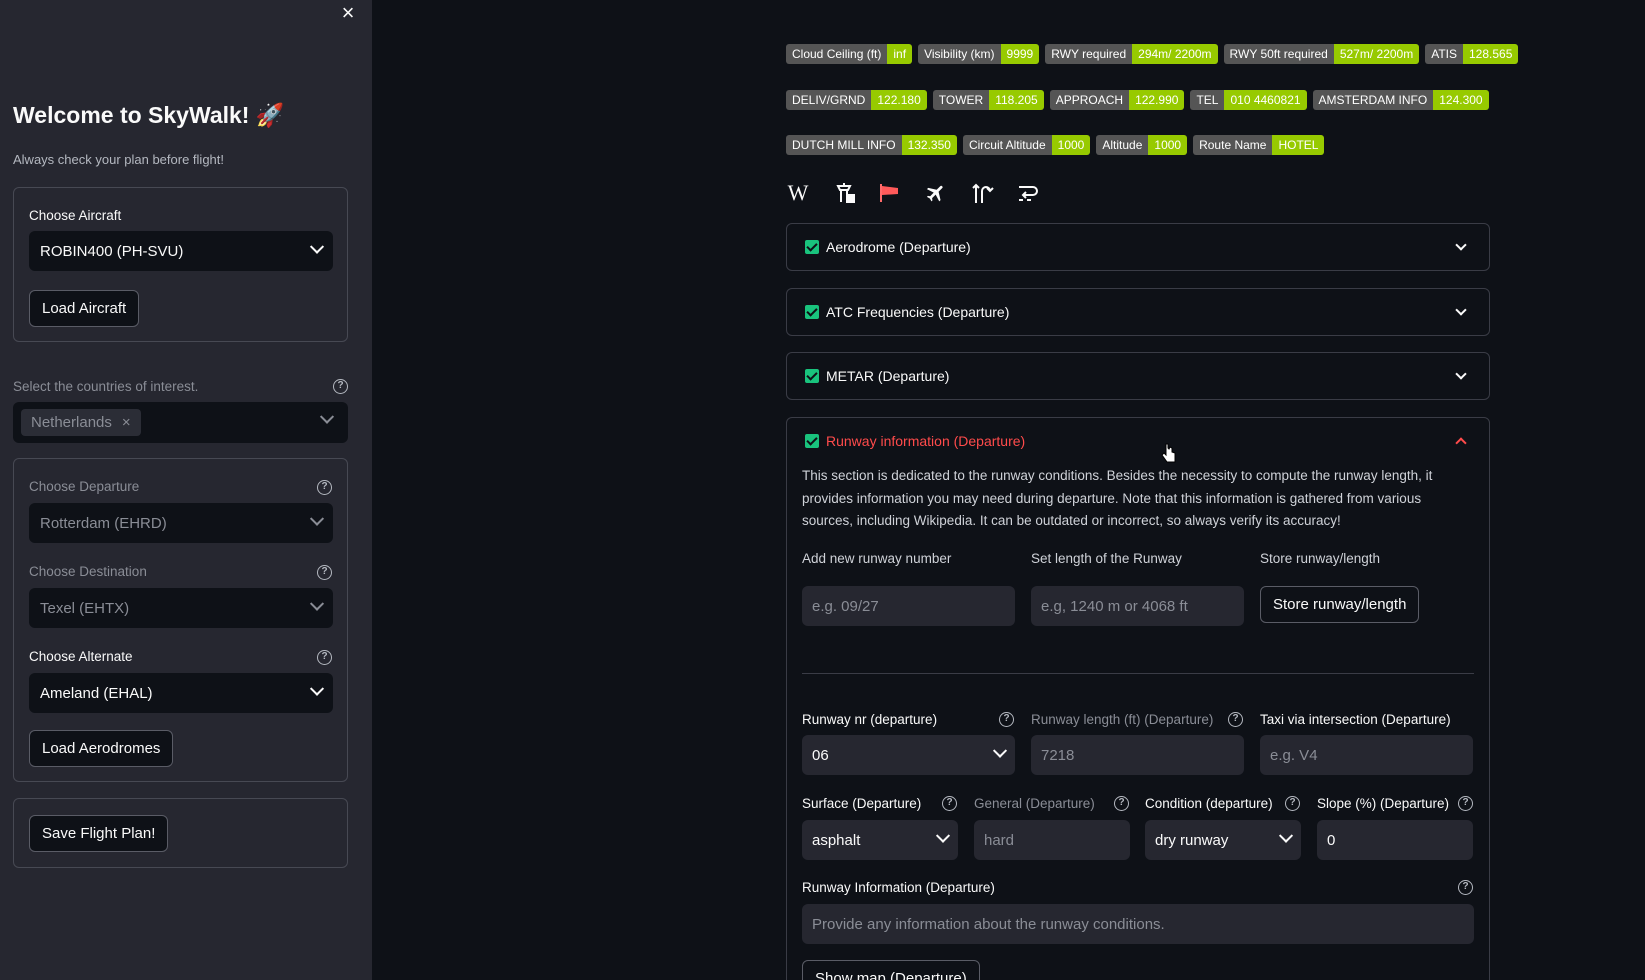  I want to click on info-badge: APPROACH 122.990, so click(1117, 100).